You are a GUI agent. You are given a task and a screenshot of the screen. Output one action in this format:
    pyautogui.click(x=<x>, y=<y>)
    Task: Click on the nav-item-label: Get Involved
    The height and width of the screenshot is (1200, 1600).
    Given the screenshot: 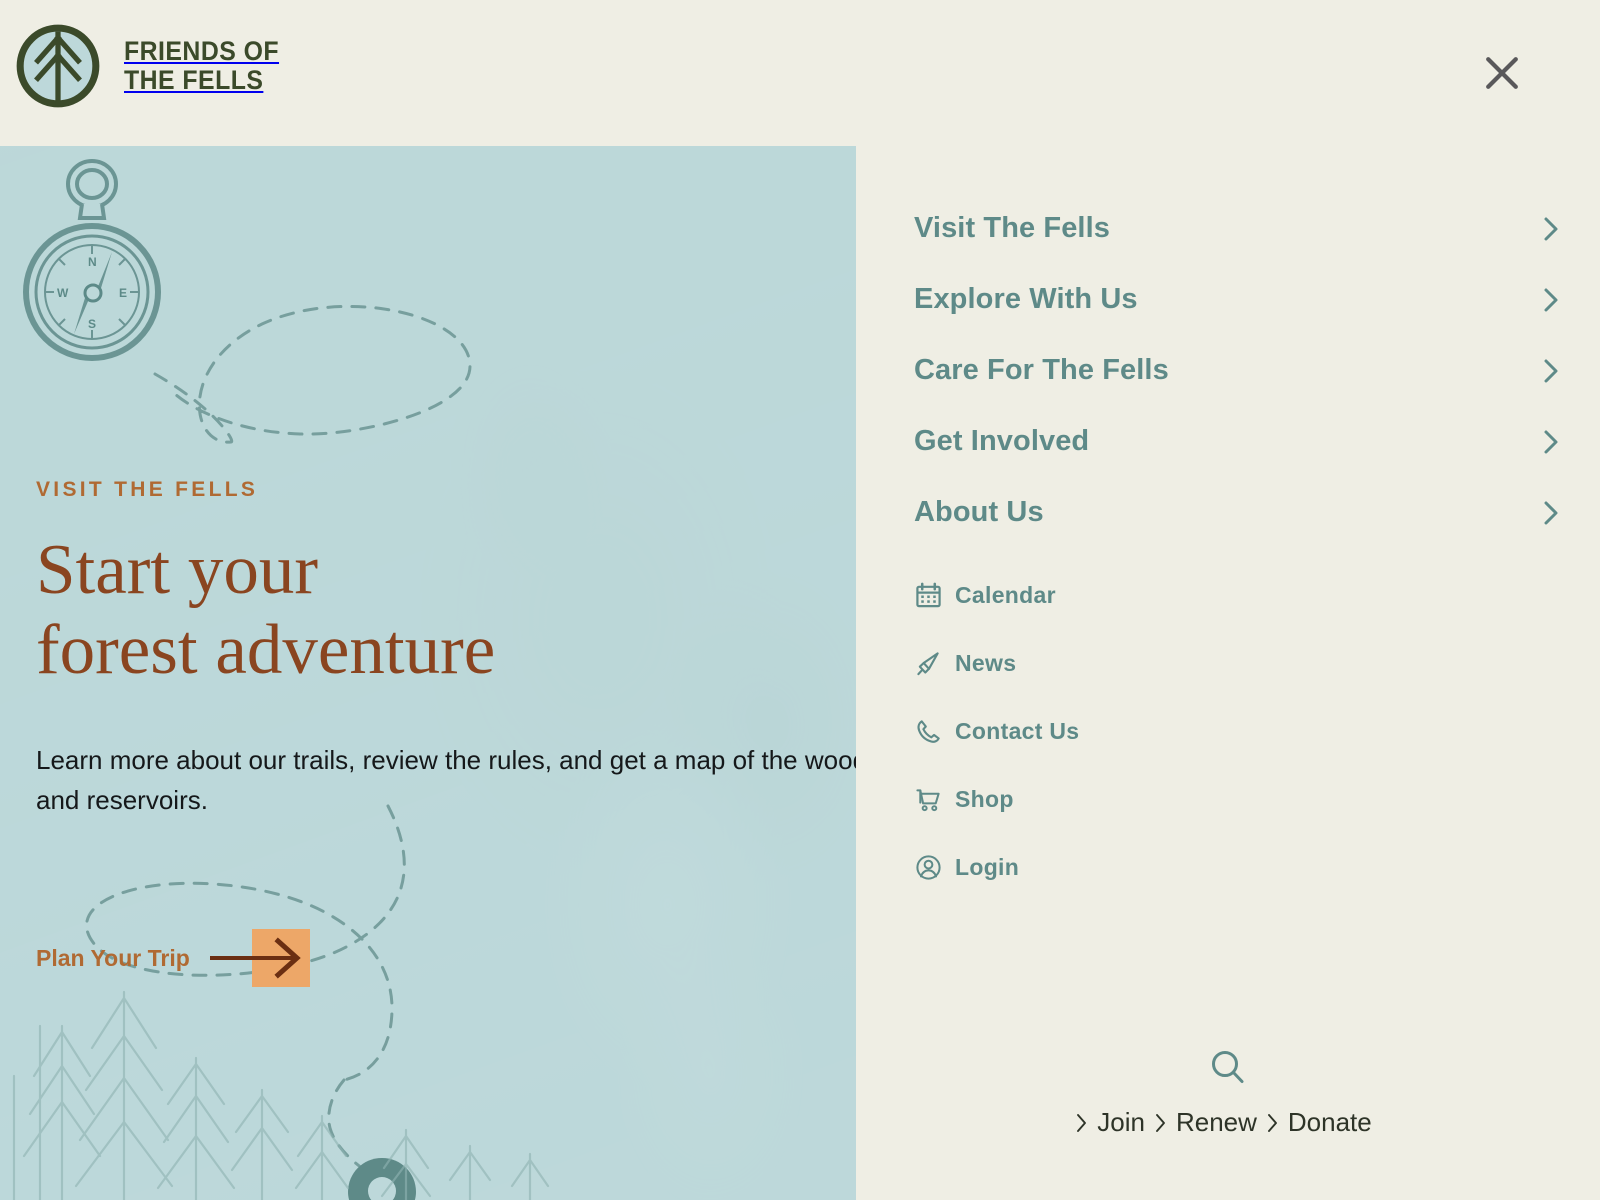 What is the action you would take?
    pyautogui.click(x=1002, y=441)
    